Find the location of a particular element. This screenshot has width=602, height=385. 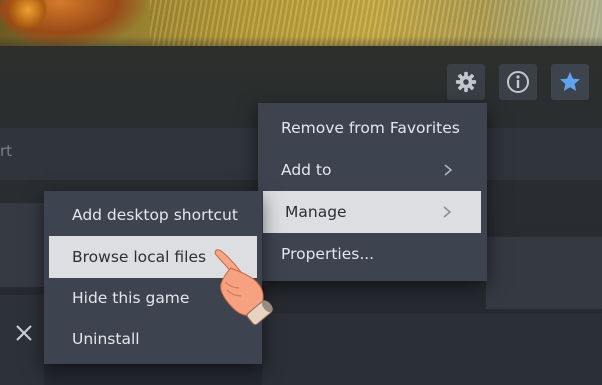

menu-item-label: Manage is located at coordinates (316, 212).